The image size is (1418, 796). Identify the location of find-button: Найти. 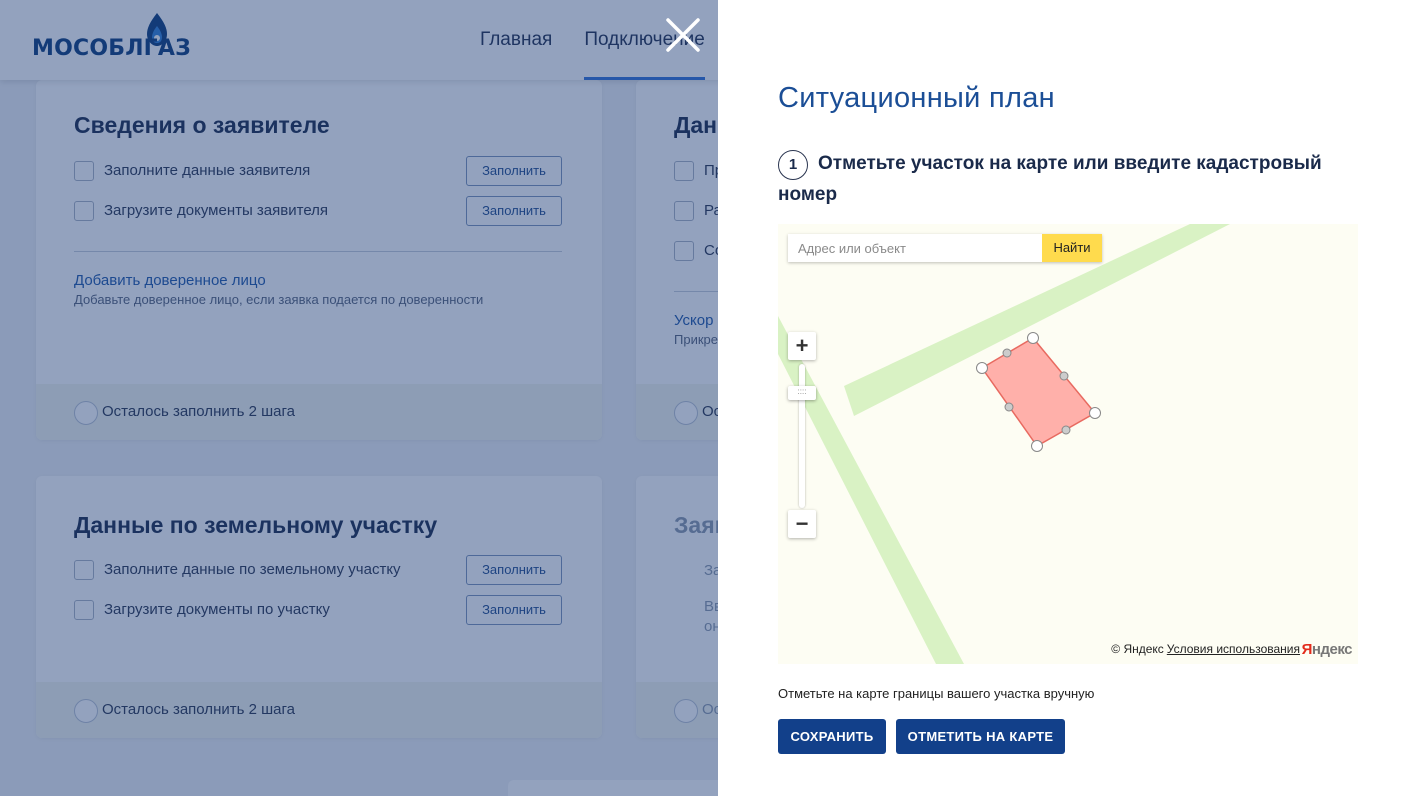
(1072, 248).